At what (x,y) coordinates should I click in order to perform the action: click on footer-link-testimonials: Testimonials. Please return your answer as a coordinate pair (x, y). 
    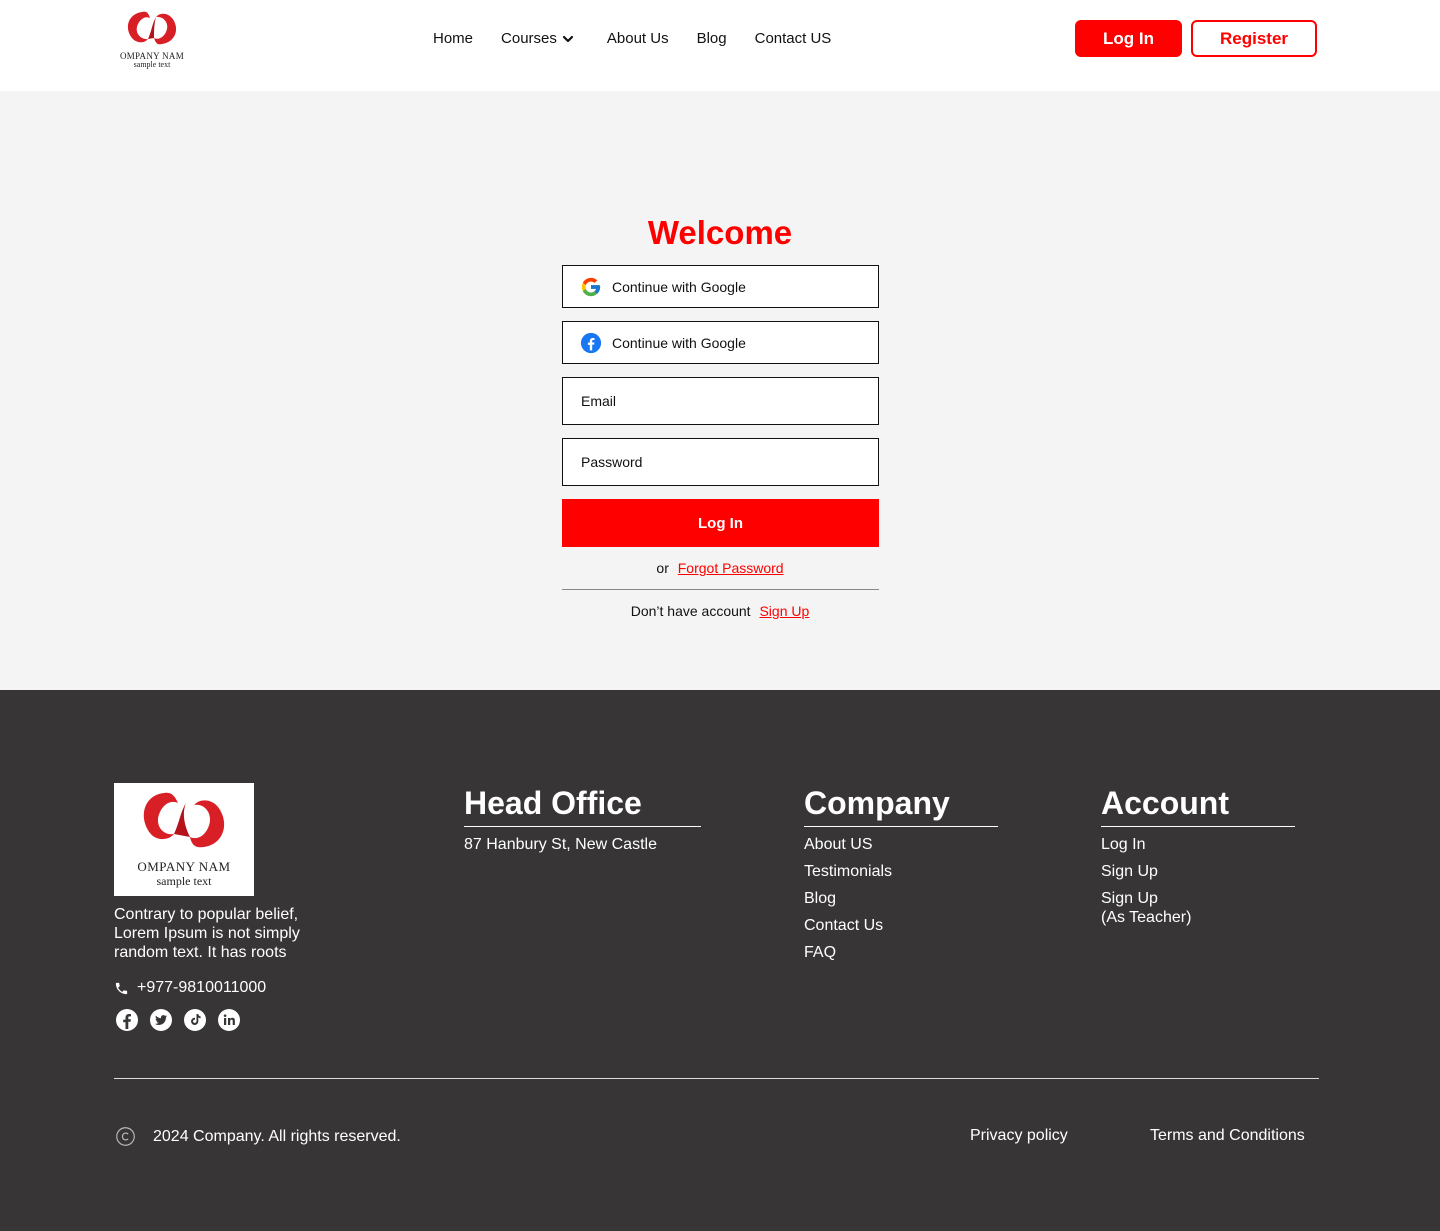
    Looking at the image, I should click on (848, 871).